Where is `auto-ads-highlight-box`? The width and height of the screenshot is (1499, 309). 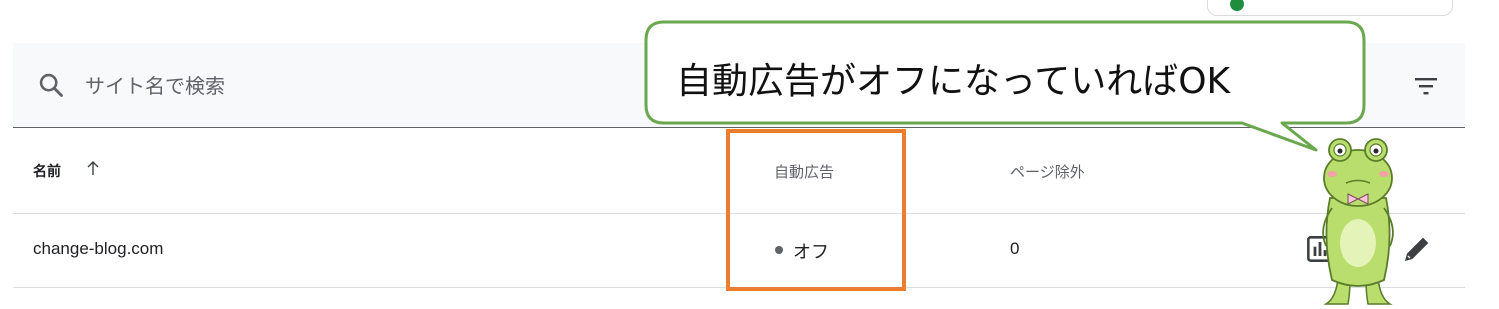 auto-ads-highlight-box is located at coordinates (816, 210).